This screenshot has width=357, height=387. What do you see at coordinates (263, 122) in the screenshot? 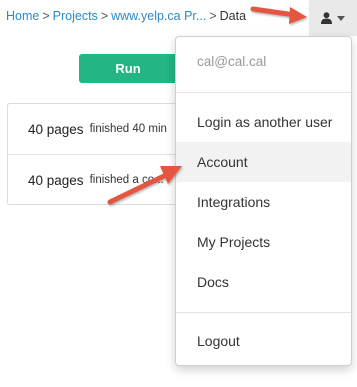
I see `menu-item-login-as-another-user: Login as another user` at bounding box center [263, 122].